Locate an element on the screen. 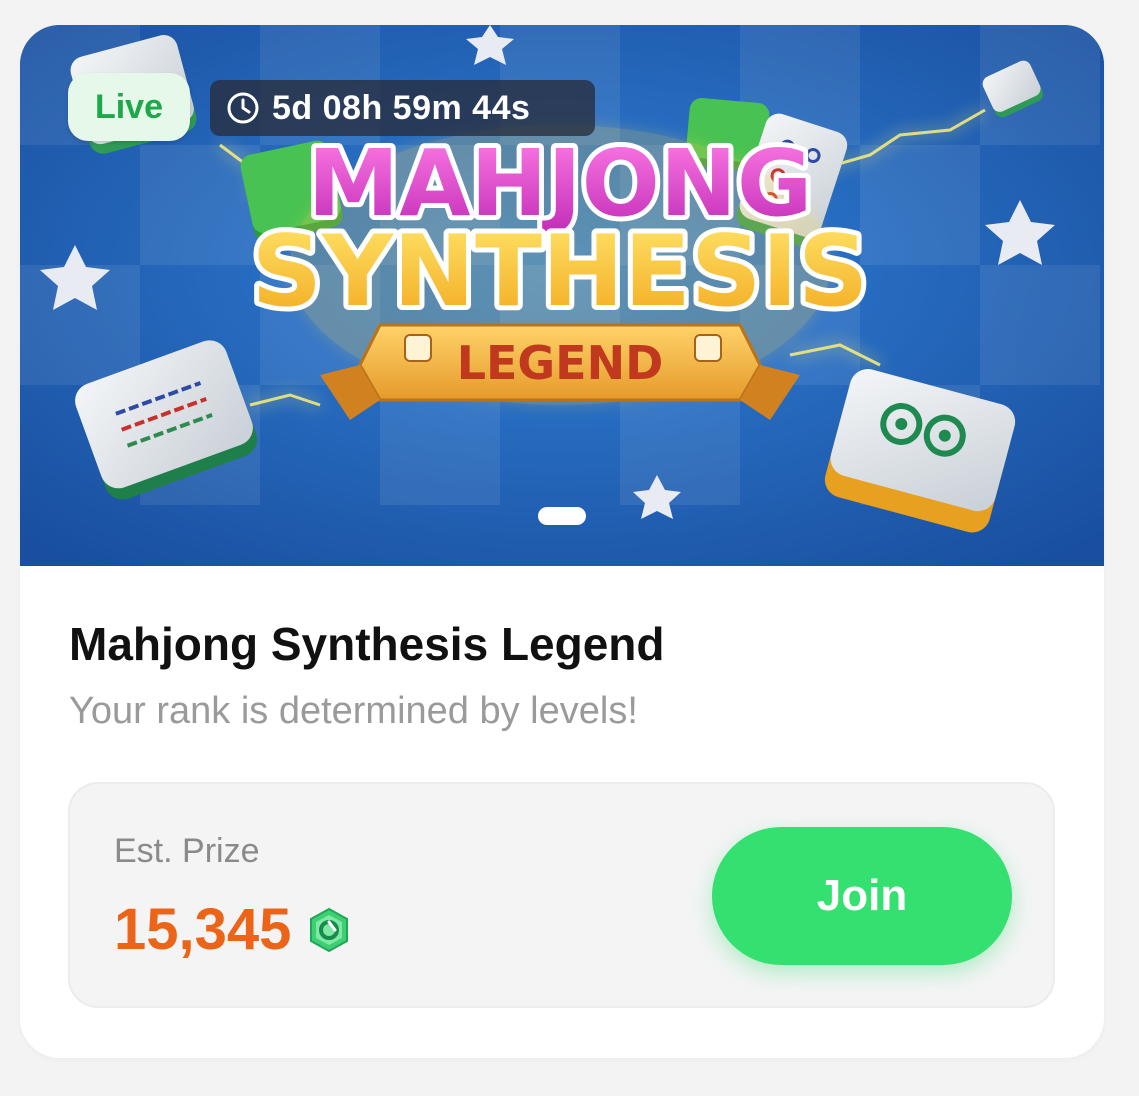 This screenshot has height=1096, width=1139. countdown-badge: 5d 08h 59m 44s is located at coordinates (402, 108).